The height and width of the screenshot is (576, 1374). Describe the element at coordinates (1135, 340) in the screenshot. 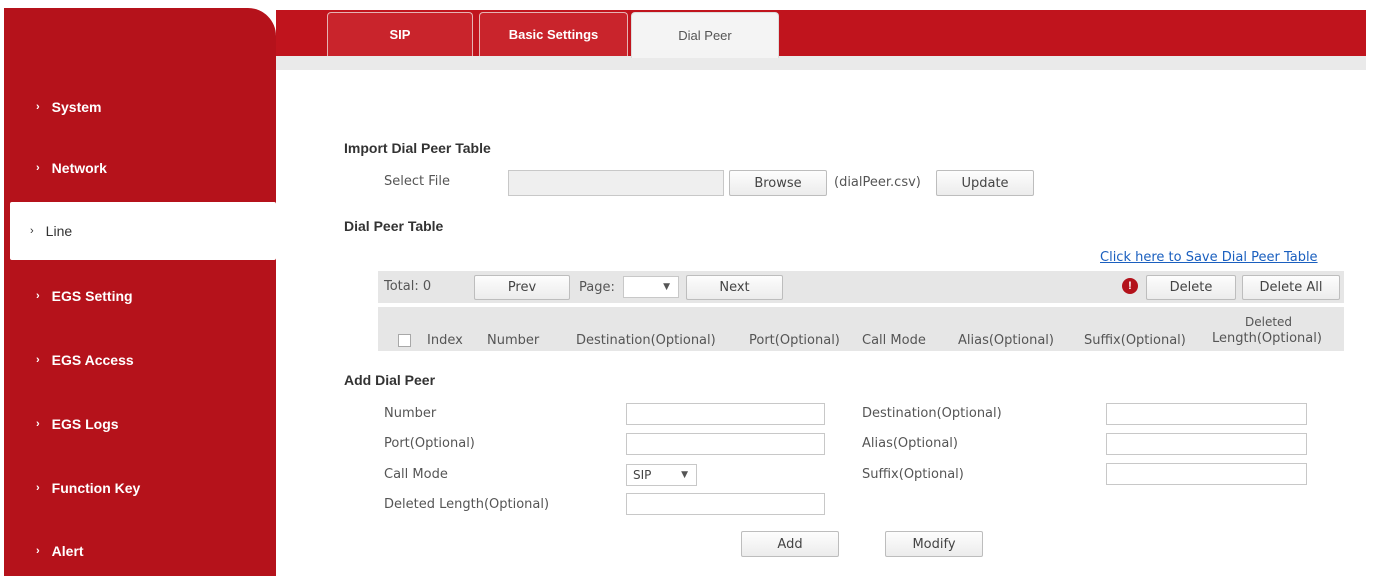

I see `column-header-suffix: Suffix(Optional)` at that location.